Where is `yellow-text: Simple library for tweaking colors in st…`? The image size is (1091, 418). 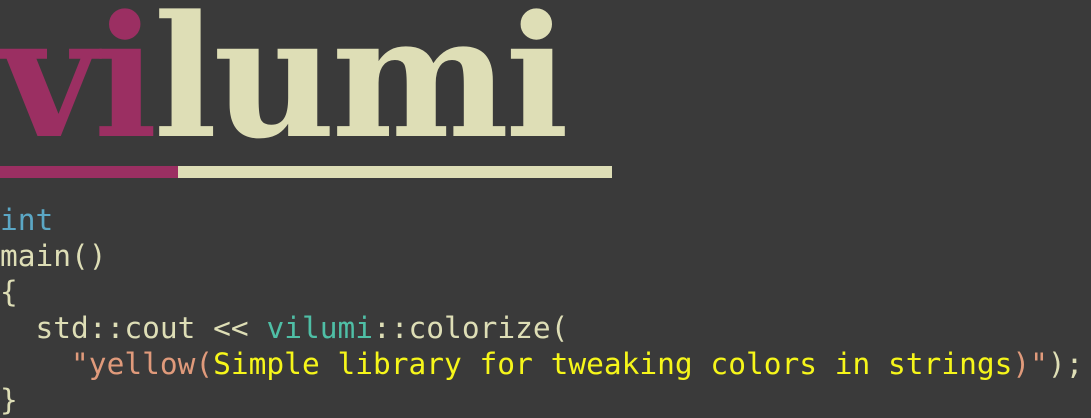
yellow-text: Simple library for tweaking colors in st… is located at coordinates (613, 364).